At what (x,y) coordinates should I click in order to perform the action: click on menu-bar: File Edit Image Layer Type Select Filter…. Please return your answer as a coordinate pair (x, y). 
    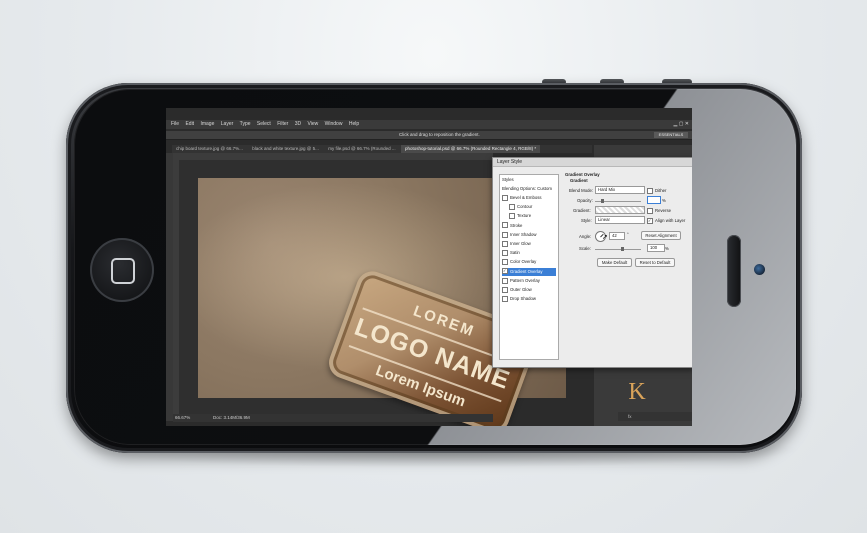
    Looking at the image, I should click on (429, 124).